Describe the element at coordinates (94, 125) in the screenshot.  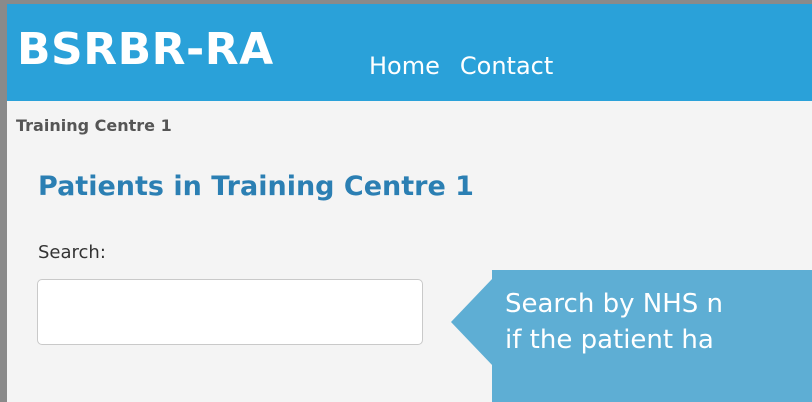
I see `breadcrumb: Training Centre 1` at that location.